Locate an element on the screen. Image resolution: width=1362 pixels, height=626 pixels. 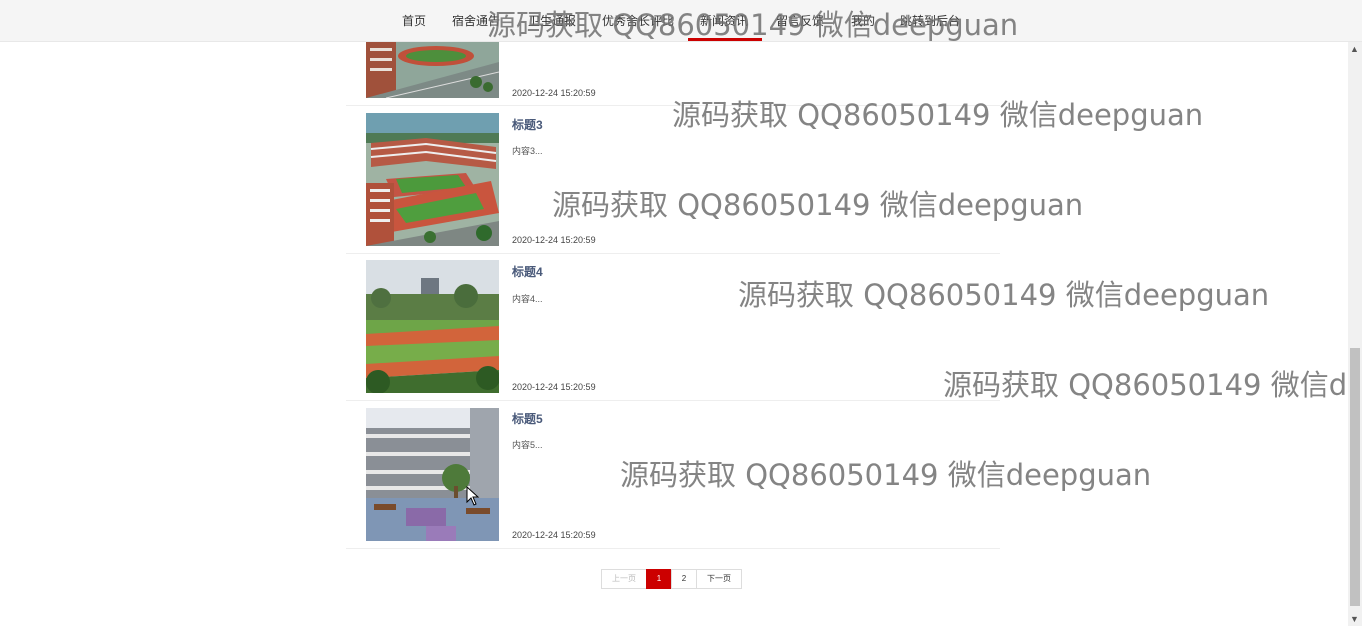
news-title: 标题3 is located at coordinates (527, 124).